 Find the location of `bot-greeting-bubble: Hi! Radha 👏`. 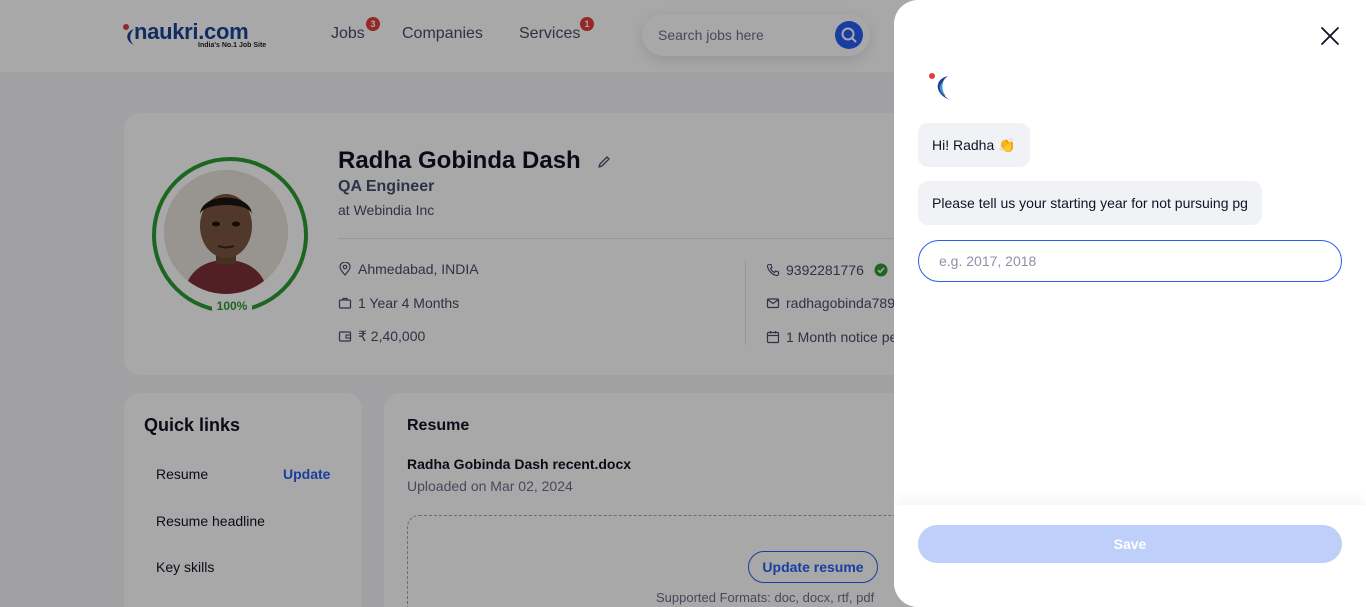

bot-greeting-bubble: Hi! Radha 👏 is located at coordinates (974, 145).